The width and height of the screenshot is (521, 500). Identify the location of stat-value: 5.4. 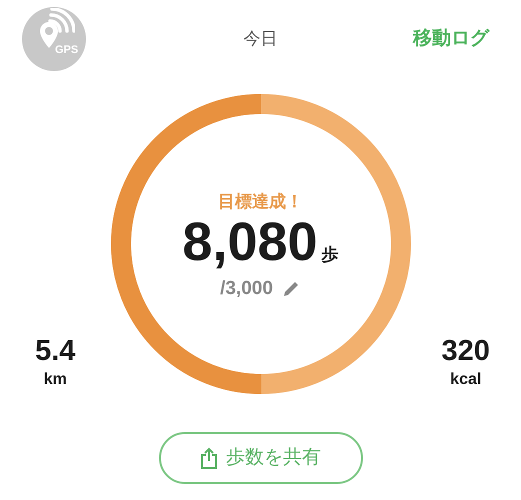
(55, 352).